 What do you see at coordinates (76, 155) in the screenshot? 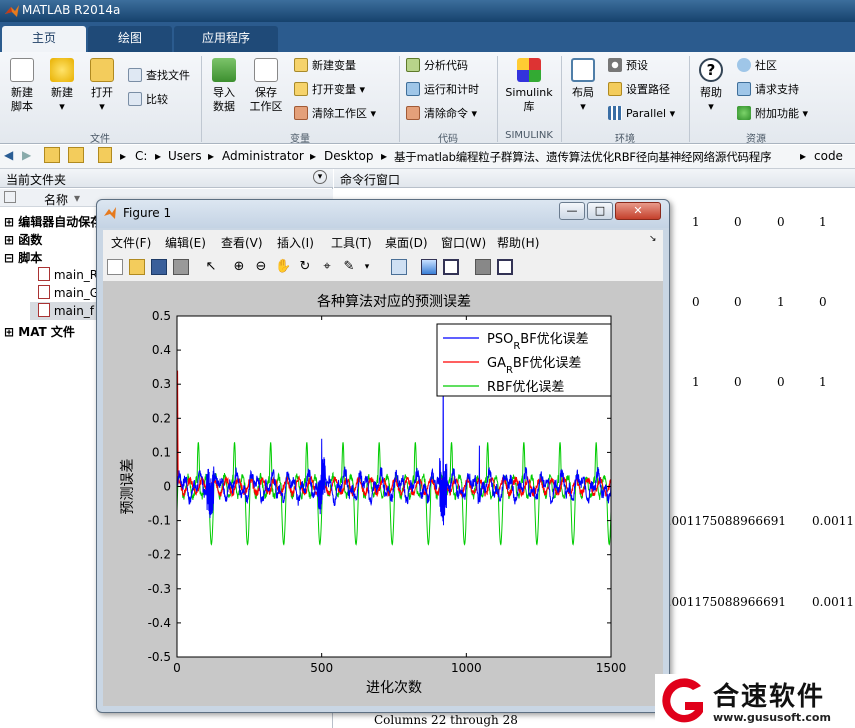
I see `browse-folder-icon` at bounding box center [76, 155].